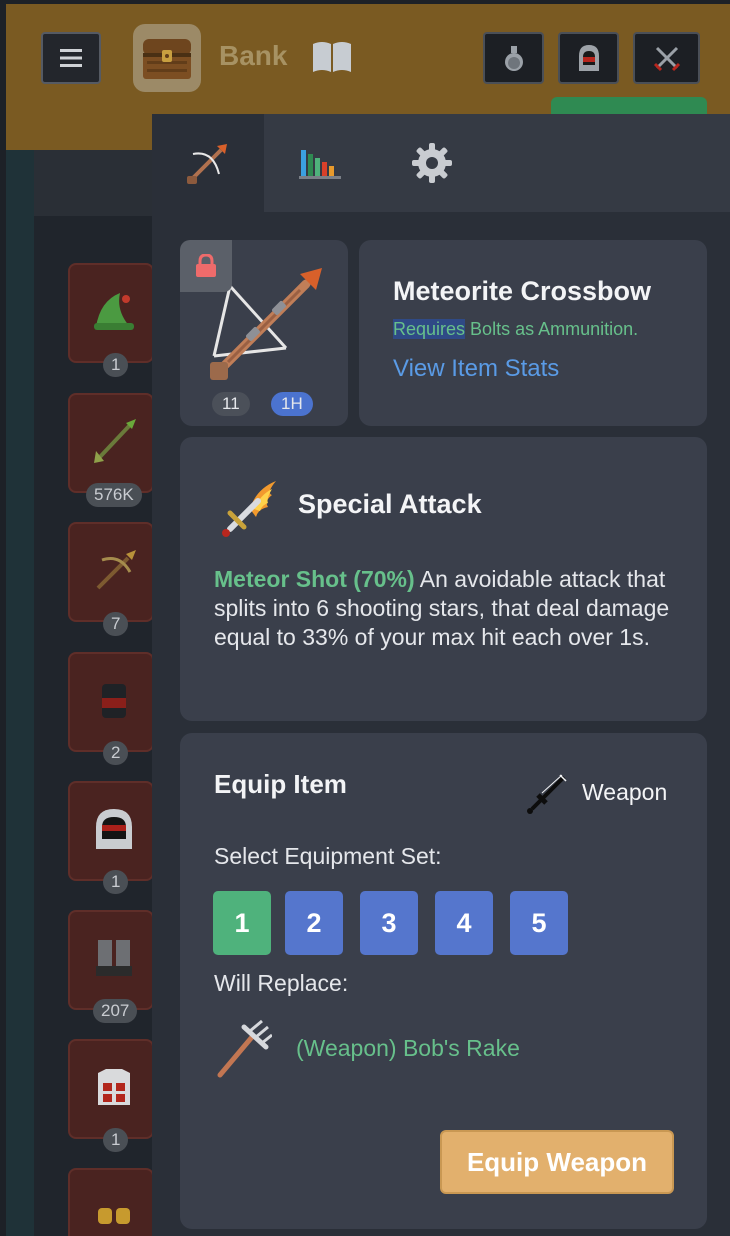 The image size is (730, 1236). I want to click on bank-label: Bank, so click(253, 55).